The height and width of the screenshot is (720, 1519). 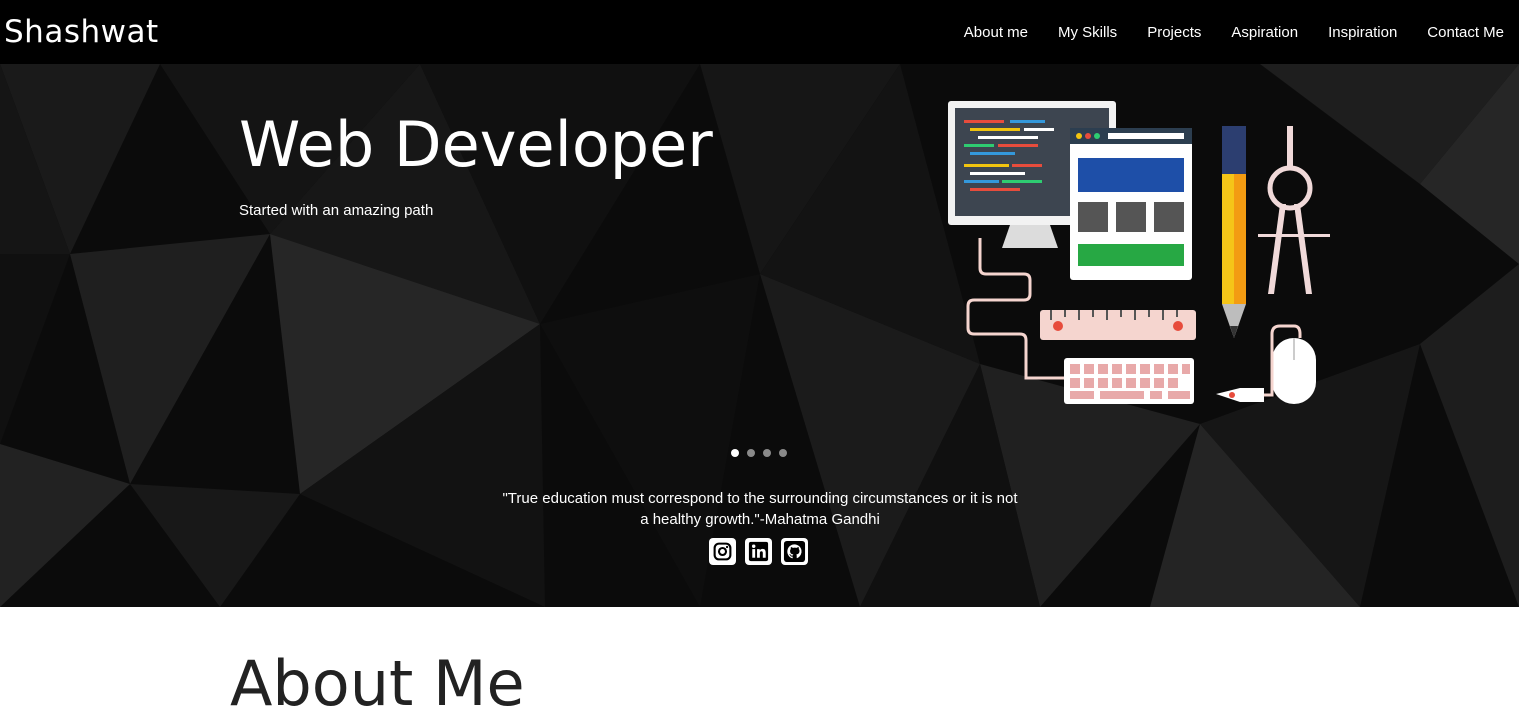 I want to click on social-links, so click(x=758, y=551).